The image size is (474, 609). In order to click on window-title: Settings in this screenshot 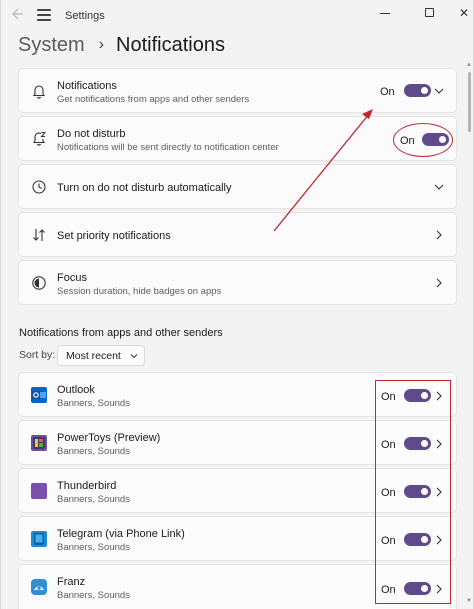, I will do `click(85, 16)`.